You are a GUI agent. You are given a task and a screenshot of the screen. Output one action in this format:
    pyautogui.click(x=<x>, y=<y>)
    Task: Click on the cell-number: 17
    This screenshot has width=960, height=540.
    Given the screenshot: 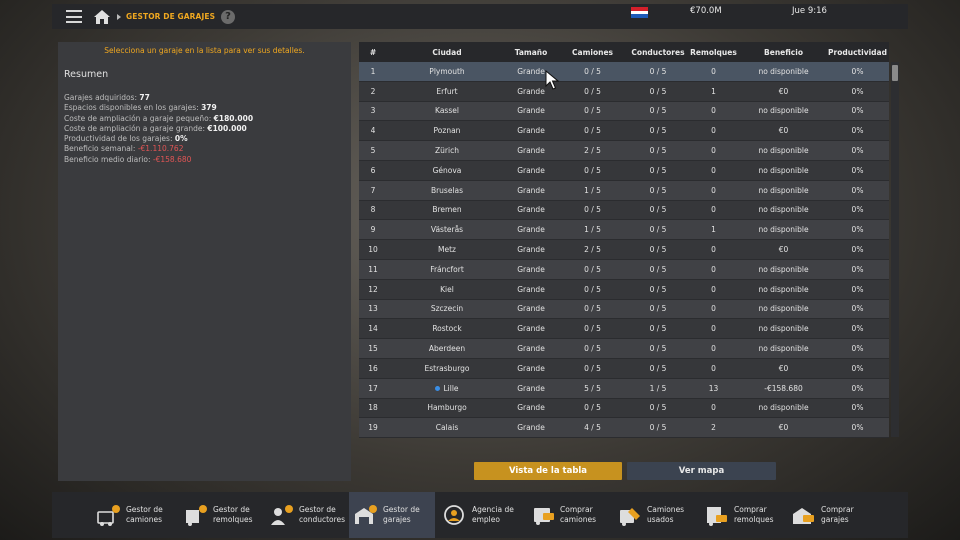 What is the action you would take?
    pyautogui.click(x=373, y=388)
    